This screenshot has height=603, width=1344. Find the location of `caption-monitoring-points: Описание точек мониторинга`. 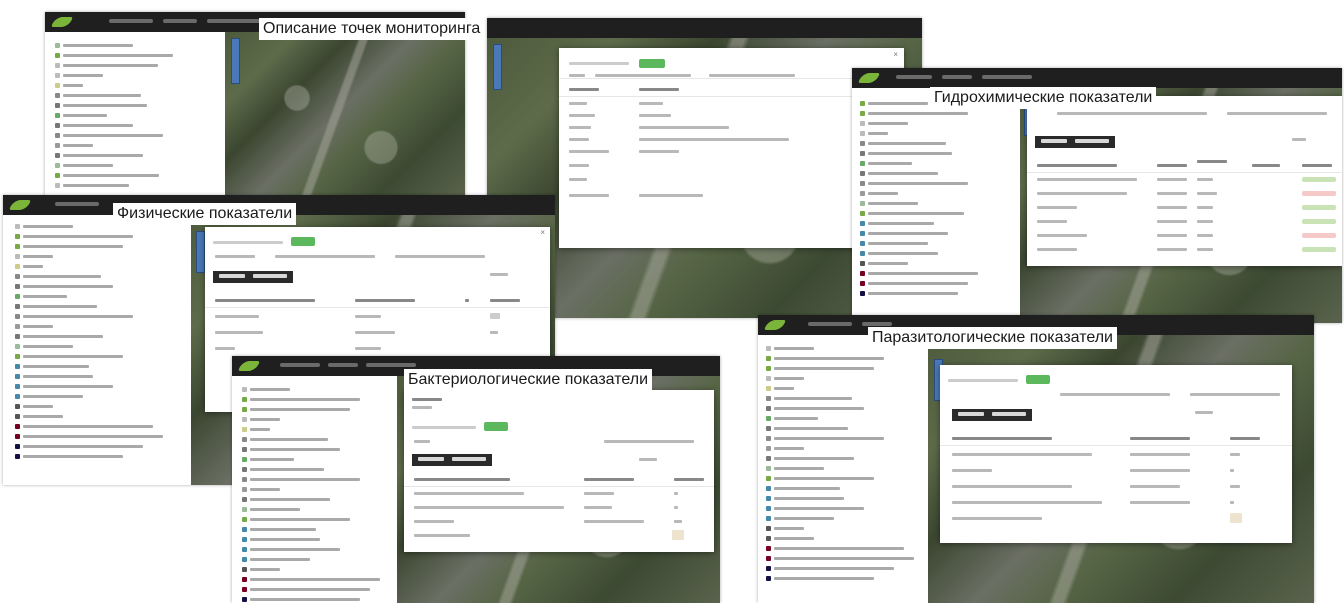

caption-monitoring-points: Описание точек мониторинга is located at coordinates (372, 29).